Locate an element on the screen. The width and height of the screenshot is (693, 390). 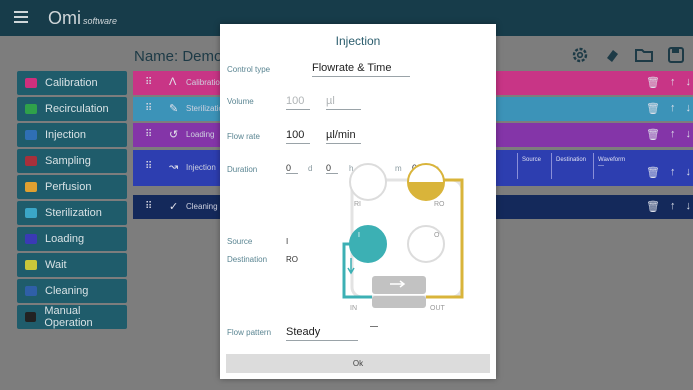
palette-item-calibration: Calibration is located at coordinates (72, 83).